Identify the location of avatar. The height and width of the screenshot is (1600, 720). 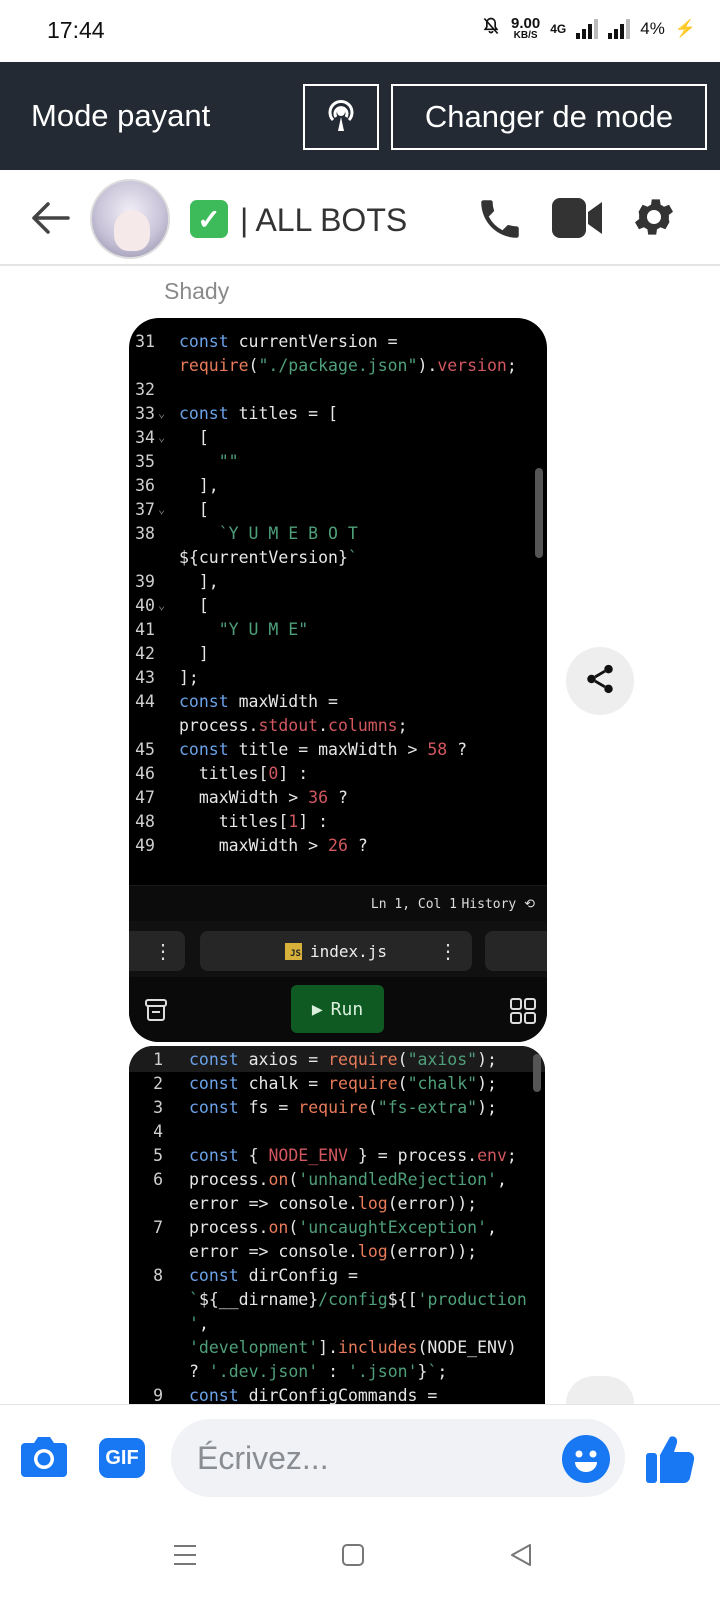
(130, 219).